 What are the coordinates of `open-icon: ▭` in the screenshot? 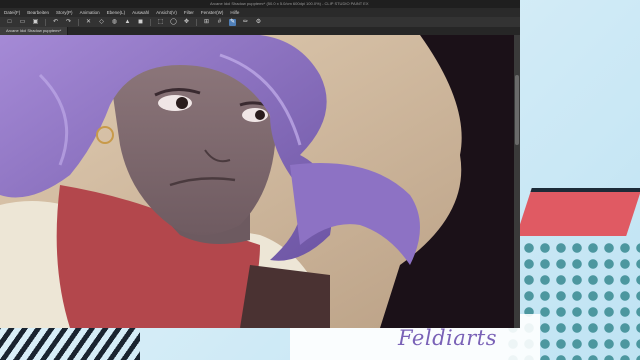 It's located at (22, 22).